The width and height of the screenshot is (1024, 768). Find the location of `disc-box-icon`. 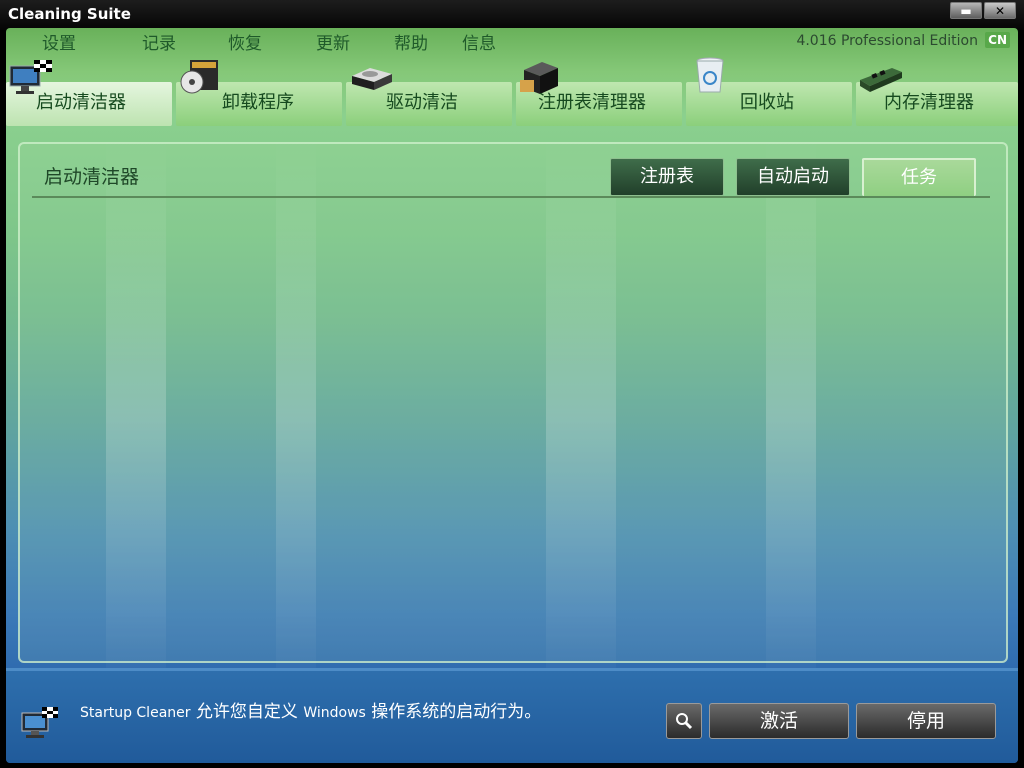

disc-box-icon is located at coordinates (199, 77).